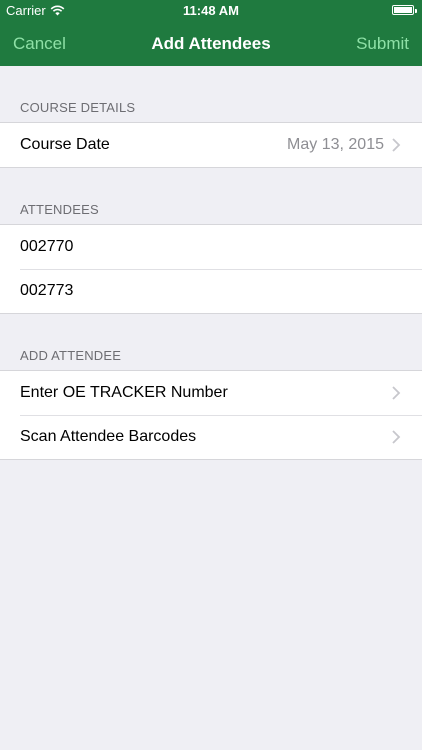 The image size is (422, 750). Describe the element at coordinates (211, 247) in the screenshot. I see `attendee-row: 002770` at that location.